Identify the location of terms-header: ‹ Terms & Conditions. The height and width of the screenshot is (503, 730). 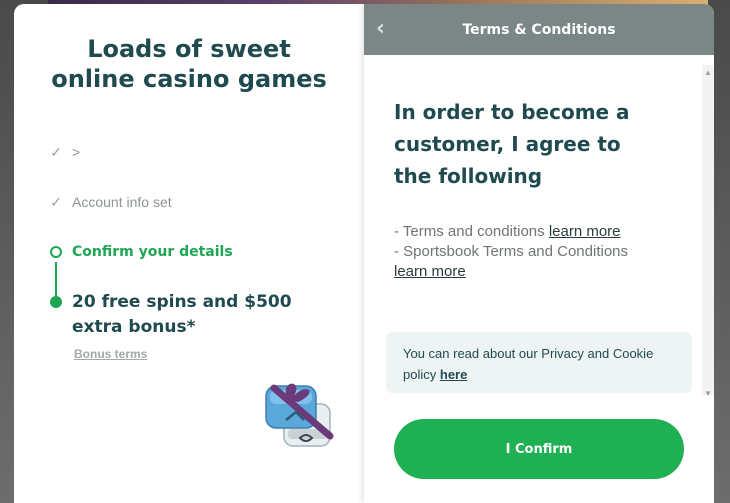
(539, 29).